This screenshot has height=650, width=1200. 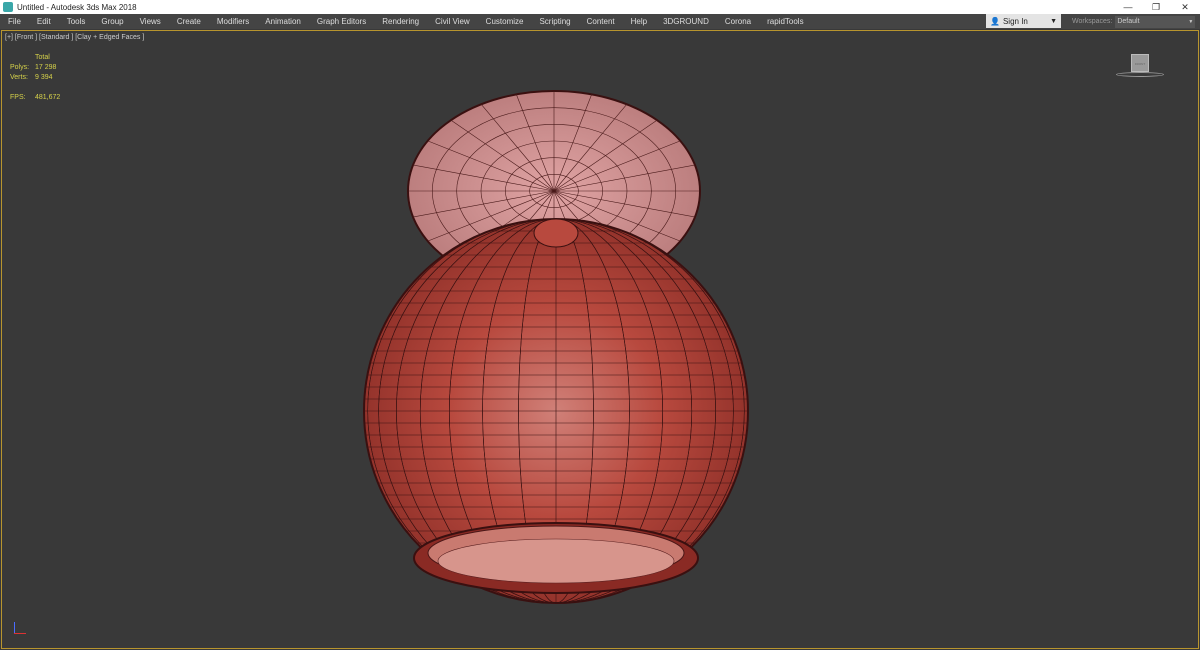 I want to click on polys-label: Polys:, so click(x=20, y=67).